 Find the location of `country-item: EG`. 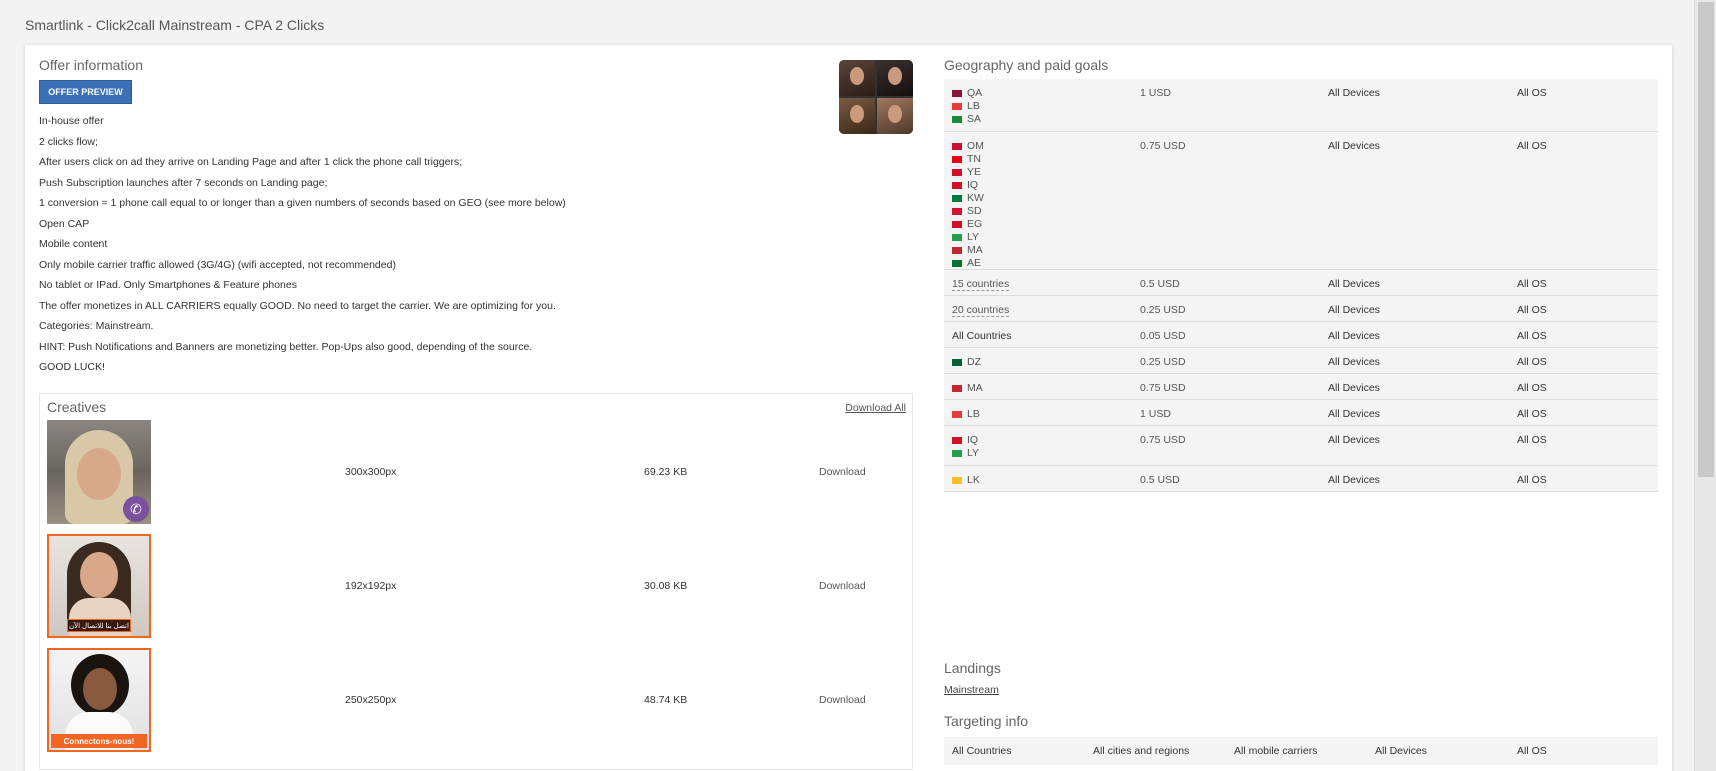

country-item: EG is located at coordinates (968, 224).